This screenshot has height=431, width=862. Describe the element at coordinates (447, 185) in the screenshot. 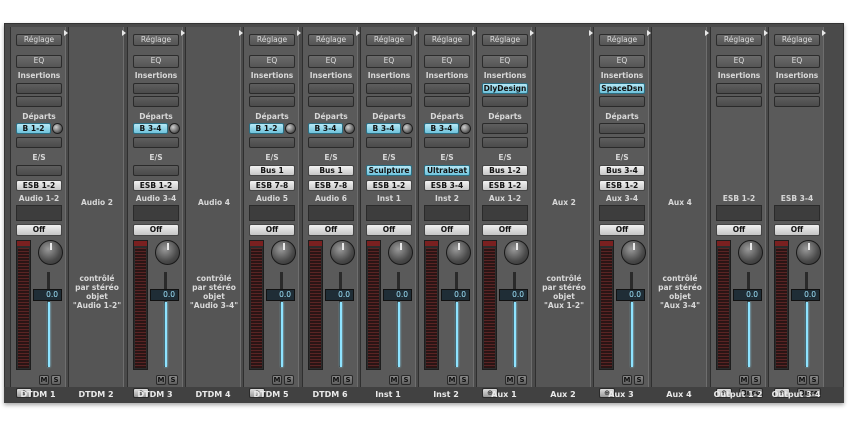

I see `output-slot: ESB 3-4` at that location.